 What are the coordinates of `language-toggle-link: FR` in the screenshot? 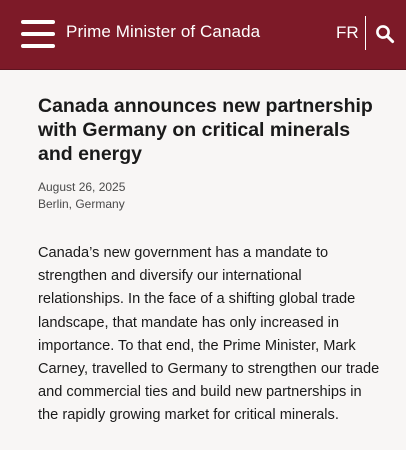 It's located at (347, 33).